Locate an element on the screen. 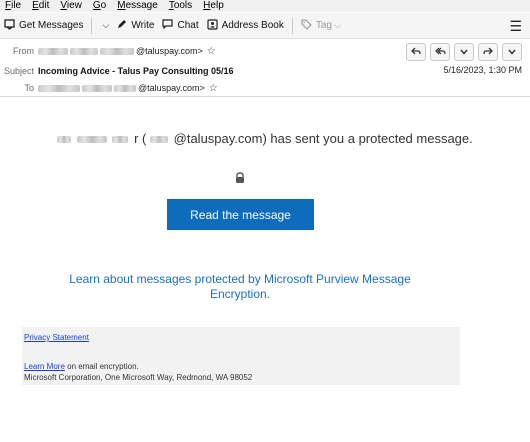 The height and width of the screenshot is (442, 530). chat-label: Chat is located at coordinates (188, 25).